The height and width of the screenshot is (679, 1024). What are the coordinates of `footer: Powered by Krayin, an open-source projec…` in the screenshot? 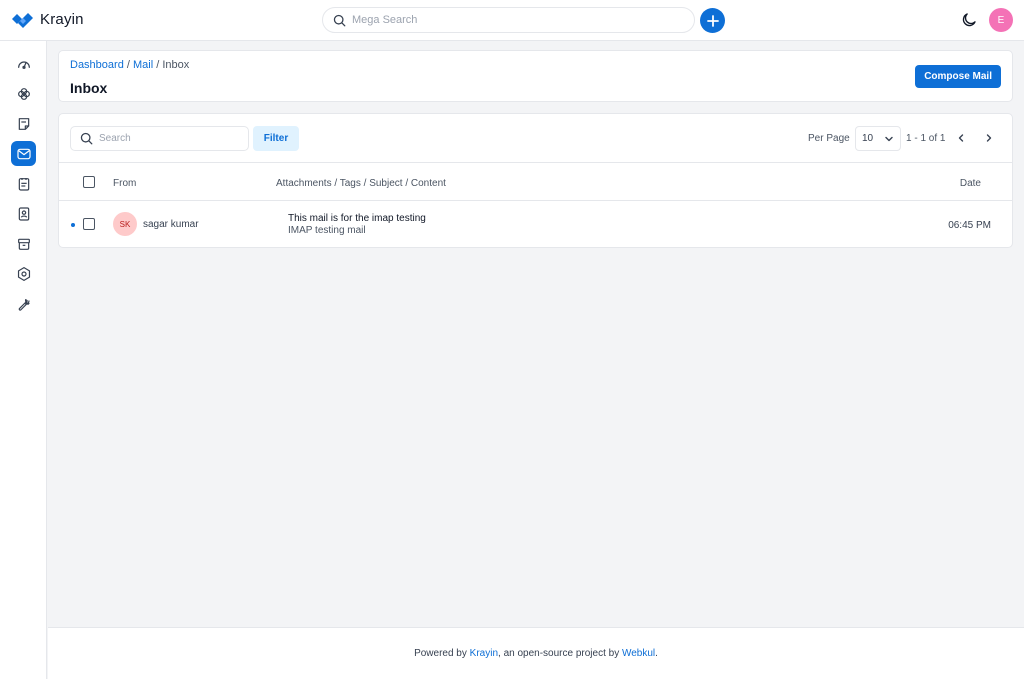 It's located at (536, 653).